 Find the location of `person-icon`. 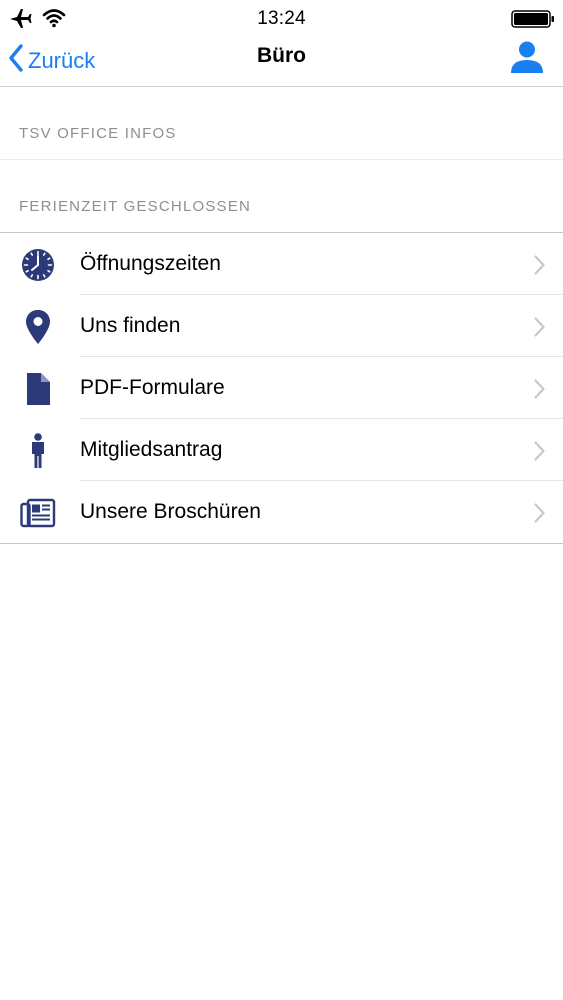

person-icon is located at coordinates (527, 59).